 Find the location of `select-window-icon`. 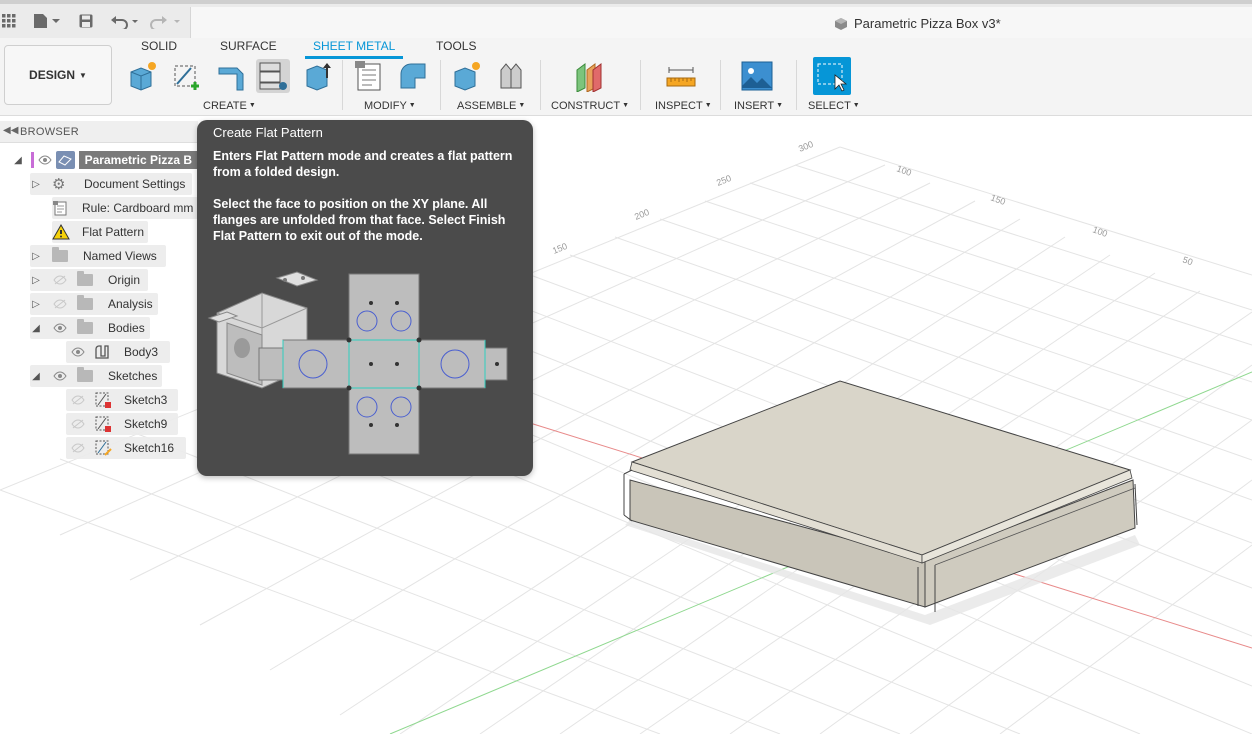

select-window-icon is located at coordinates (832, 77).